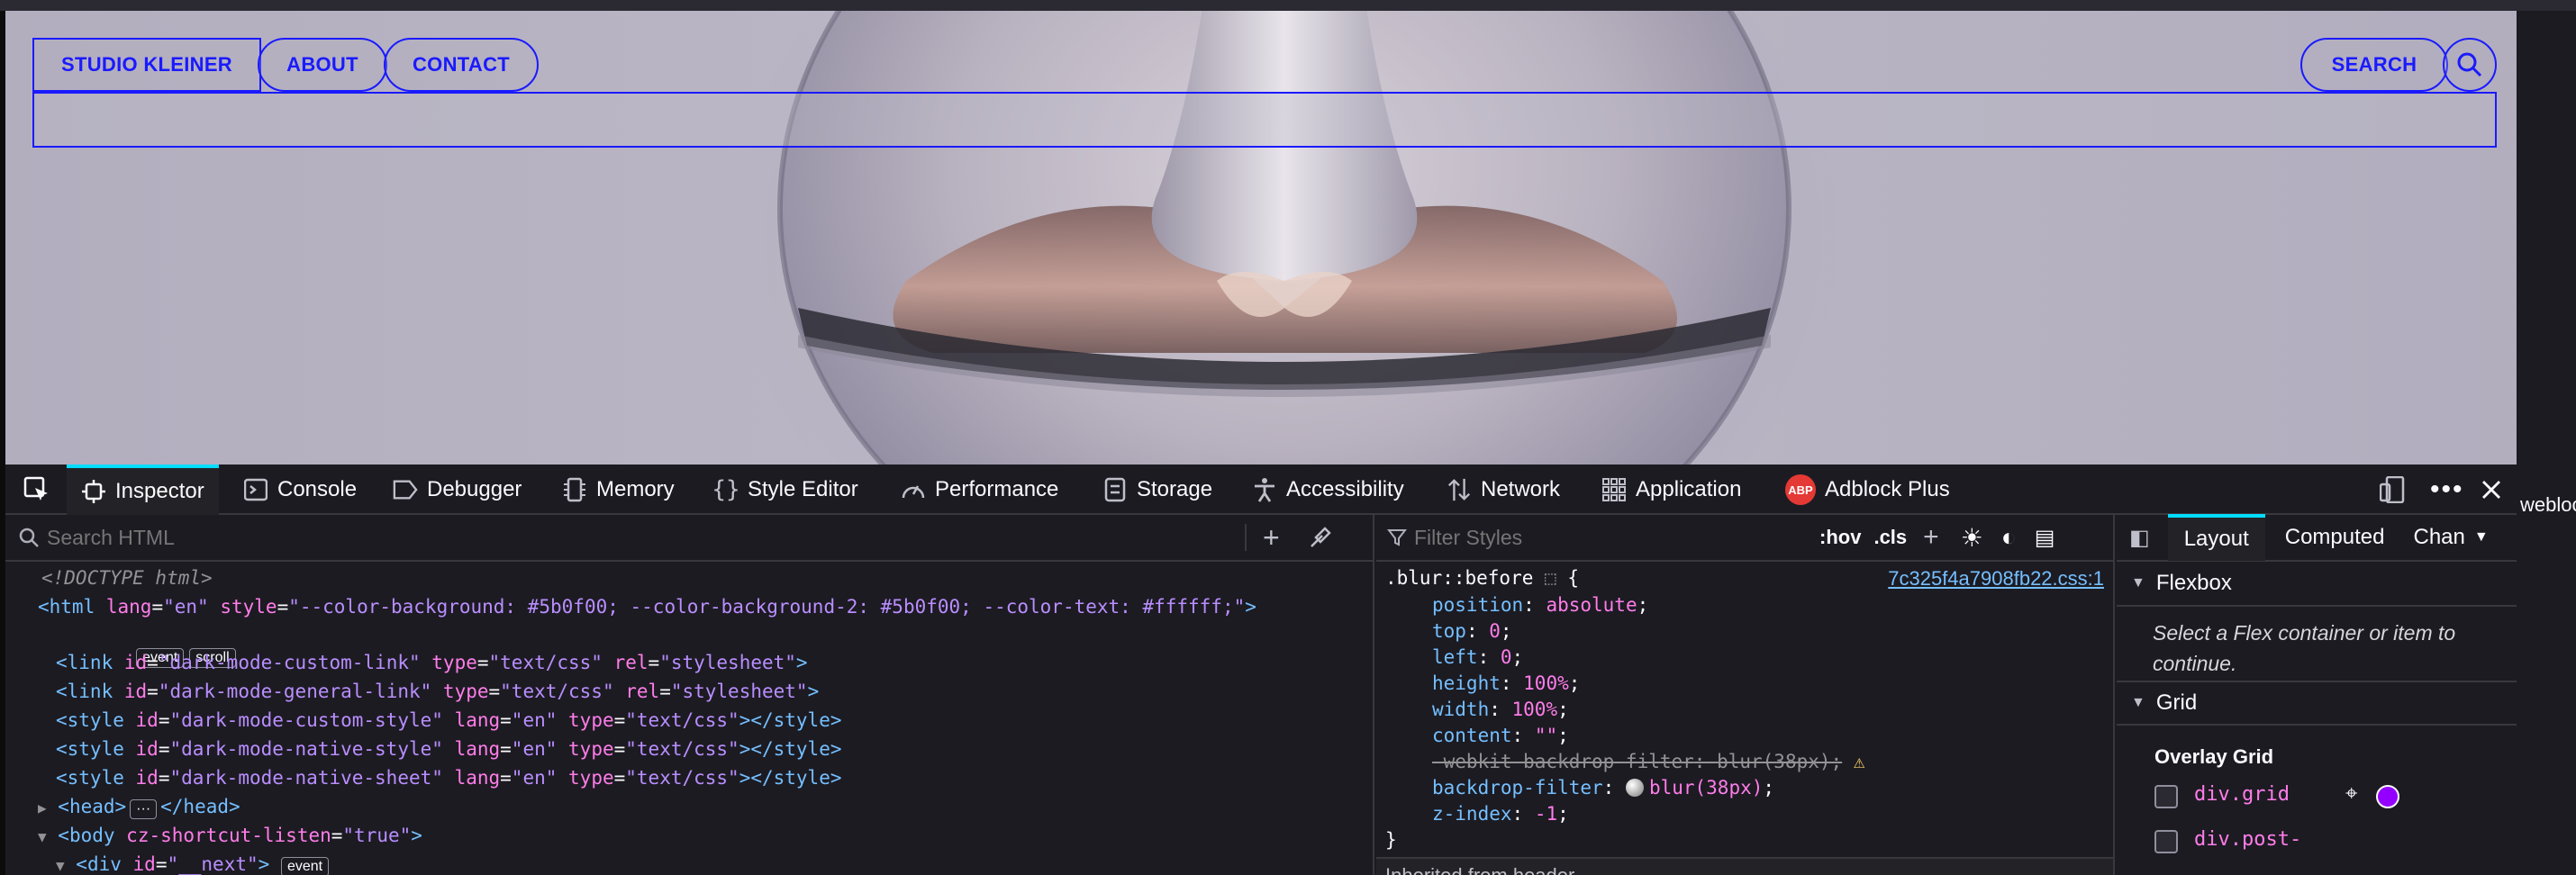 The width and height of the screenshot is (2576, 875). I want to click on style-editor-icon: {}, so click(726, 489).